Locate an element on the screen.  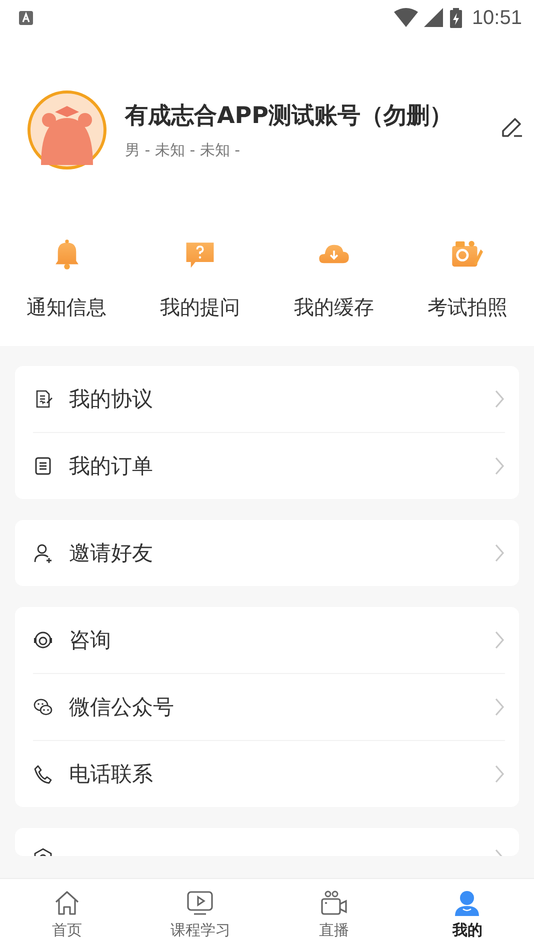
notification-icon is located at coordinates (26, 18).